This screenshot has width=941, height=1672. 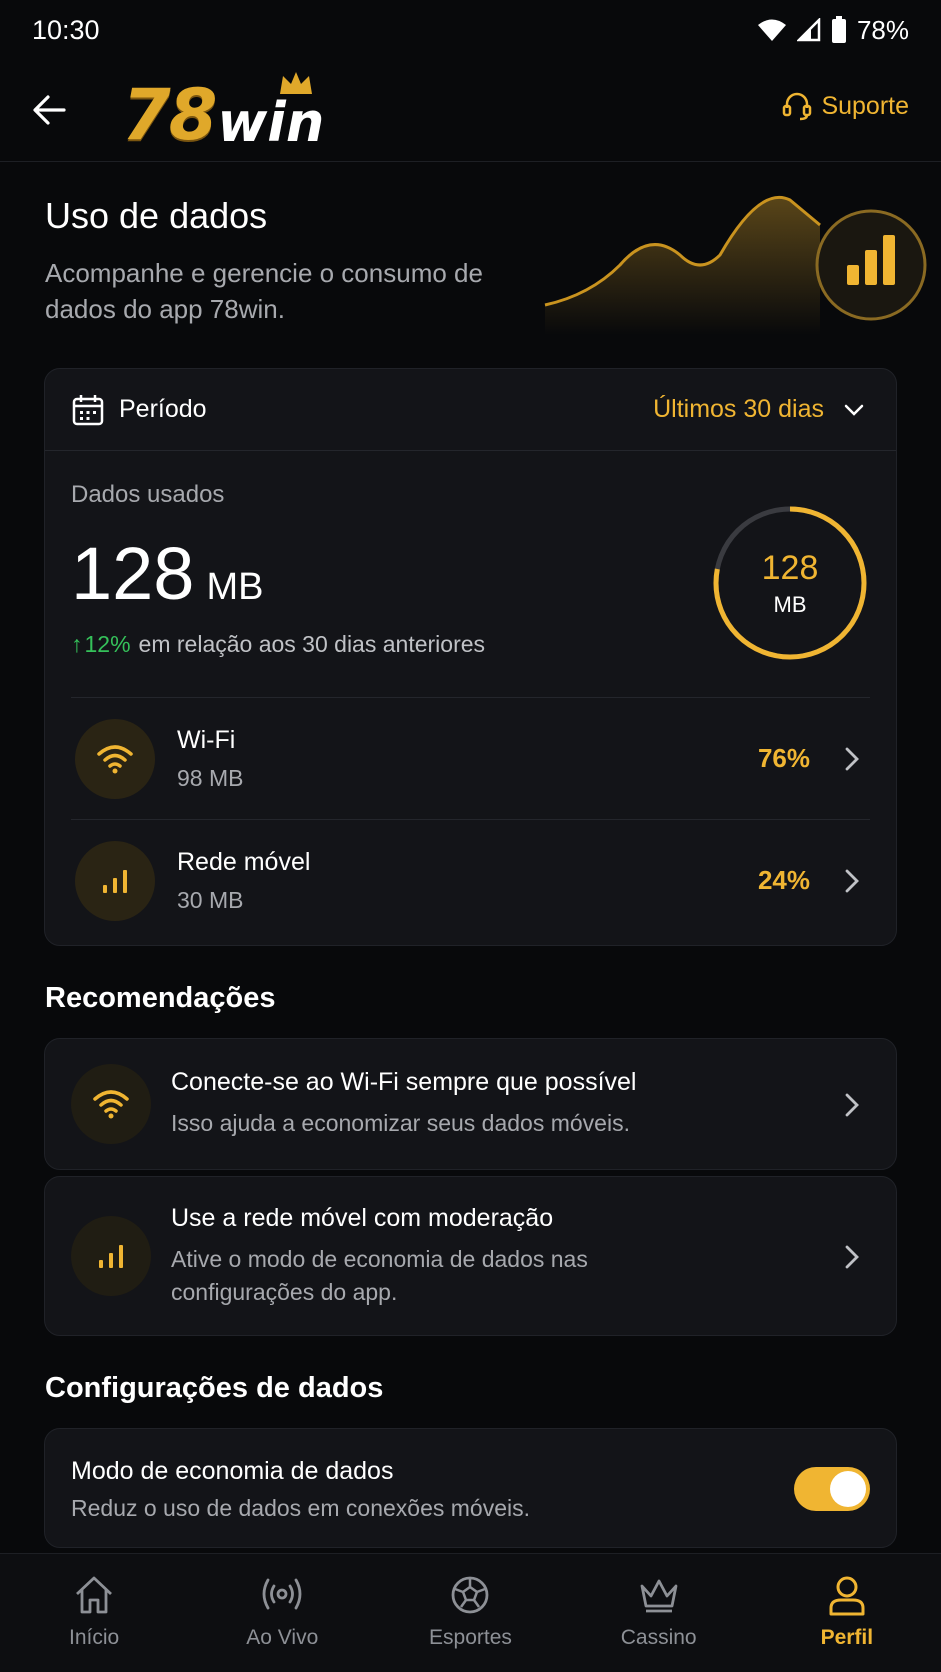 I want to click on support-button: Suporte, so click(x=845, y=106).